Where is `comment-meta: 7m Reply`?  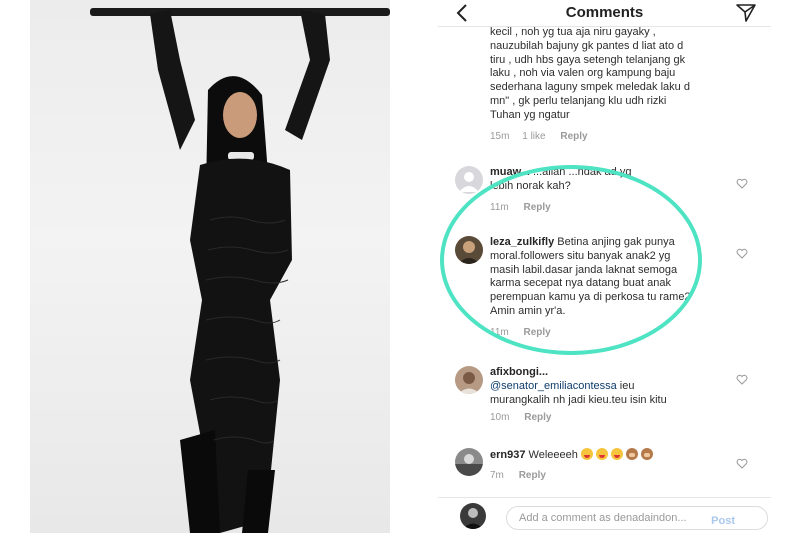 comment-meta: 7m Reply is located at coordinates (518, 475).